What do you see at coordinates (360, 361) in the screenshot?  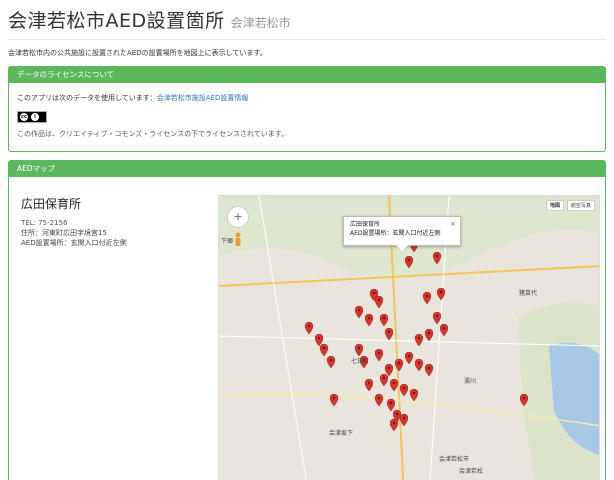 I see `map-place-label: 七日町` at bounding box center [360, 361].